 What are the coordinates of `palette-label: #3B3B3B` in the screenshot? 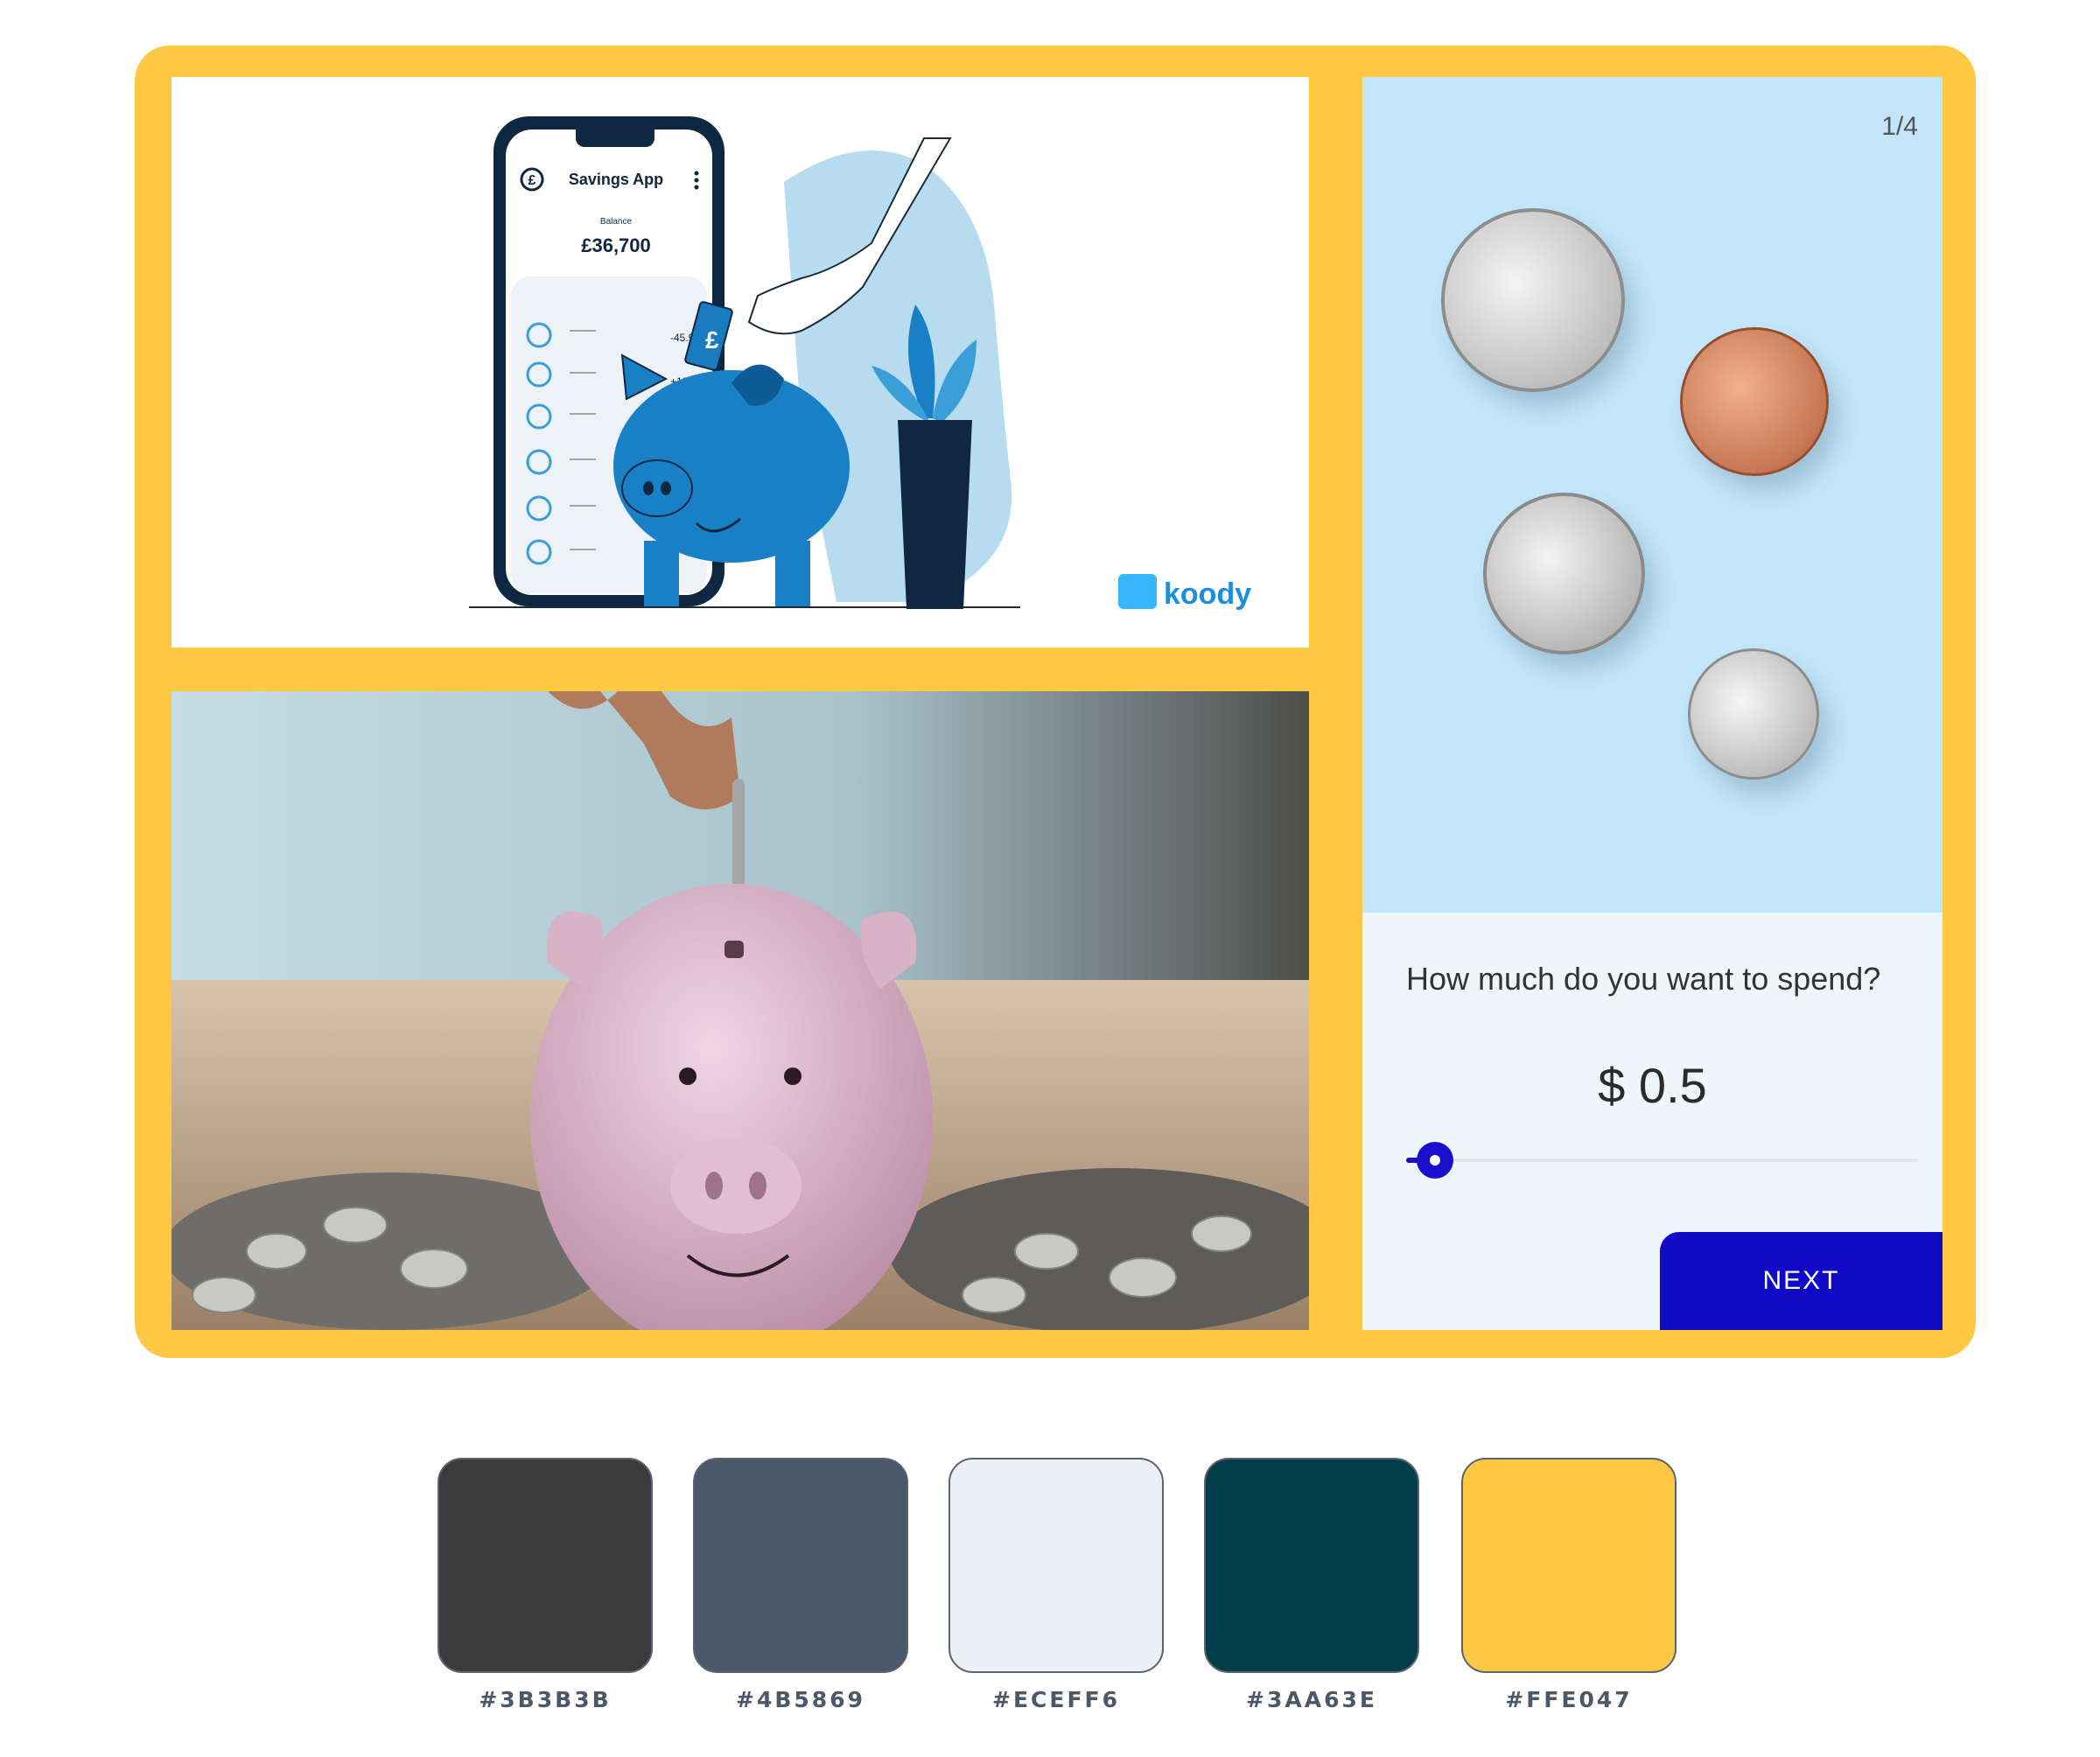 It's located at (545, 1699).